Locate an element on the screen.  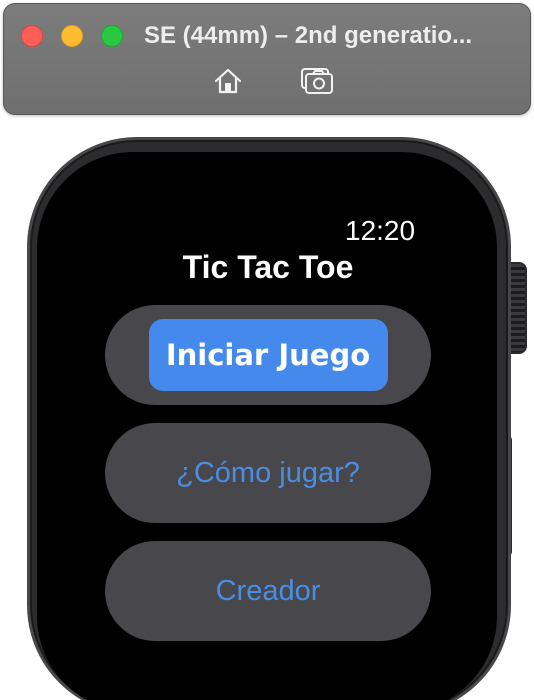
start-game-button-highlight: Iniciar Juego is located at coordinates (268, 355).